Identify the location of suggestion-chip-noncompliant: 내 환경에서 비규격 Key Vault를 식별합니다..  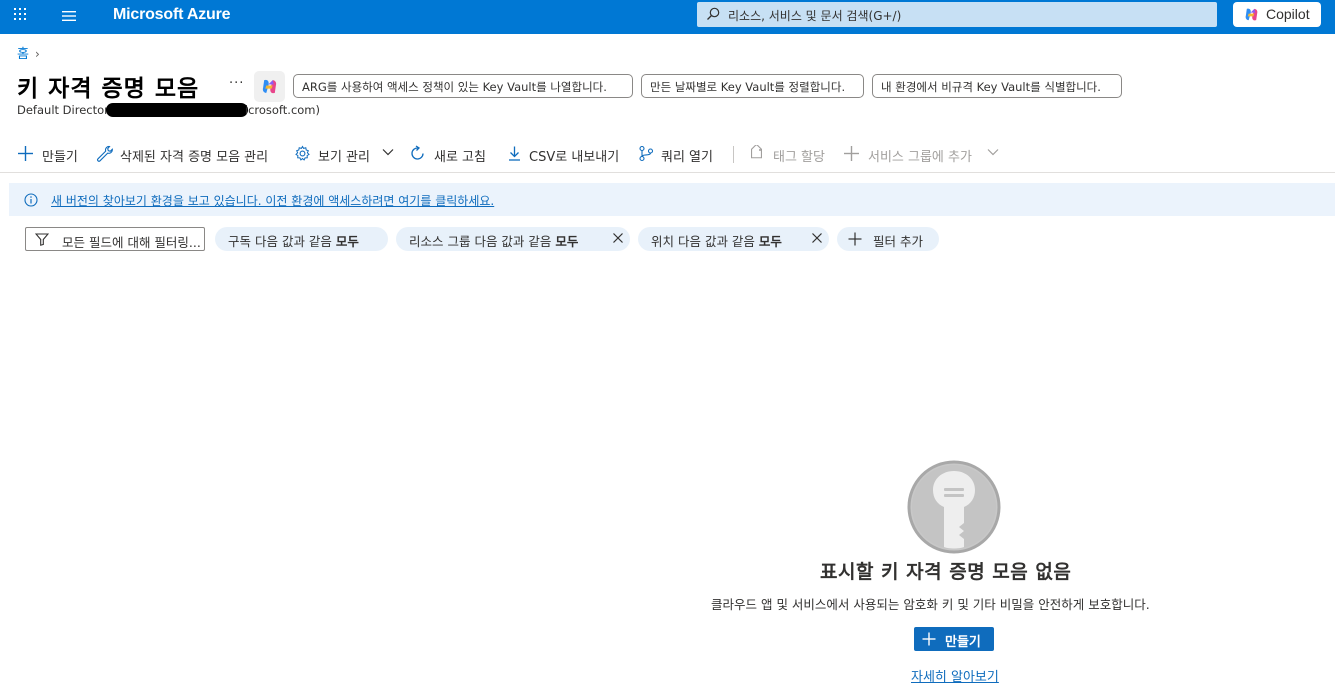
(997, 86).